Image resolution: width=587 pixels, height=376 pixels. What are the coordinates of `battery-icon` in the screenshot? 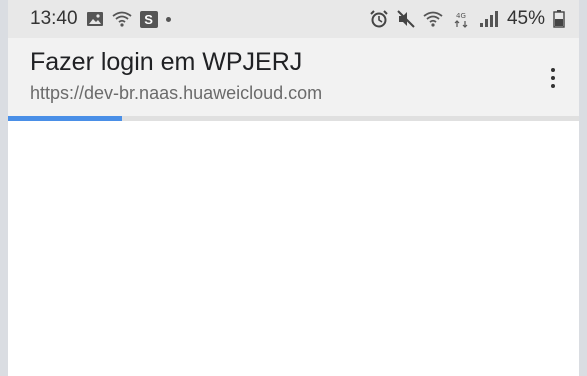 It's located at (559, 19).